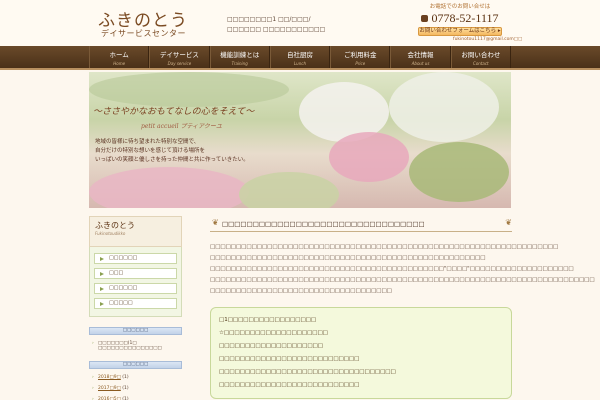 The image size is (600, 400). I want to click on sidebar-menu-item: □□□, so click(135, 273).